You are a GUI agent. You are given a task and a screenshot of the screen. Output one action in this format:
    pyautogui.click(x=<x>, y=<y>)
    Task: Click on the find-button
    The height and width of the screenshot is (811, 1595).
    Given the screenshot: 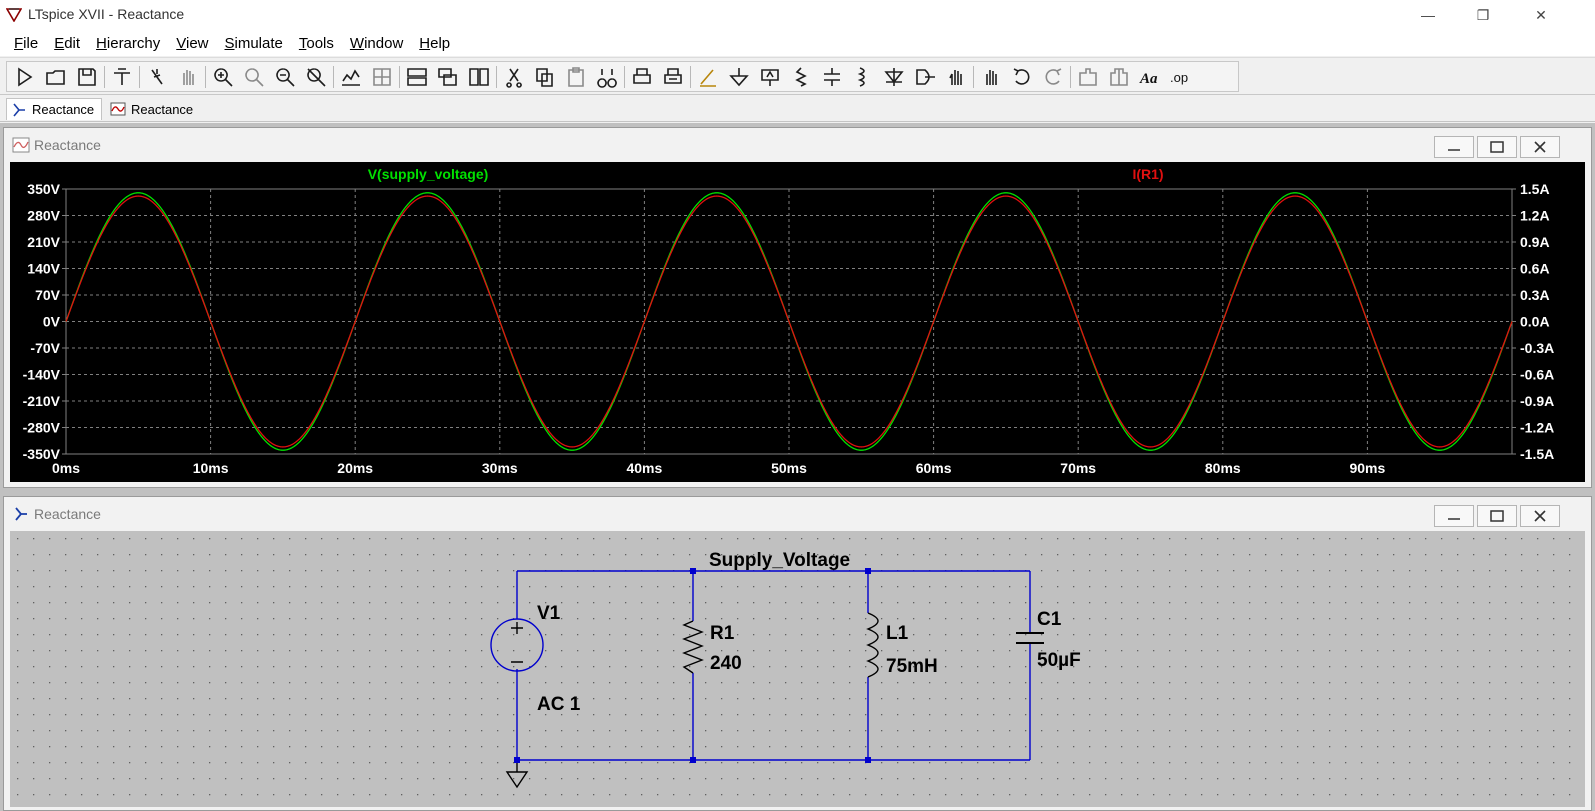 What is the action you would take?
    pyautogui.click(x=607, y=77)
    